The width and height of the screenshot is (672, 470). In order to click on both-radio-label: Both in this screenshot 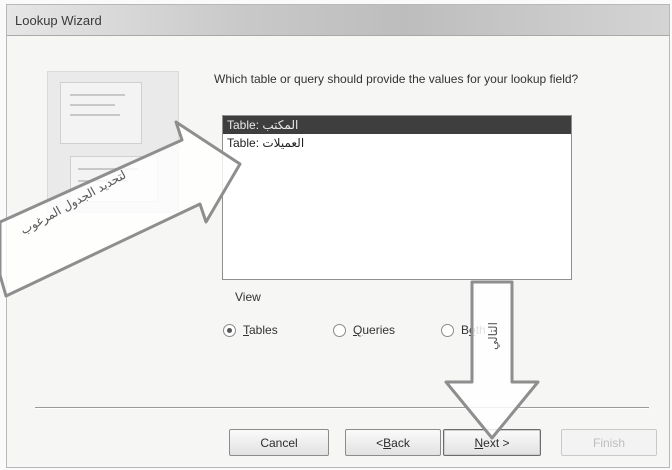, I will do `click(473, 330)`.